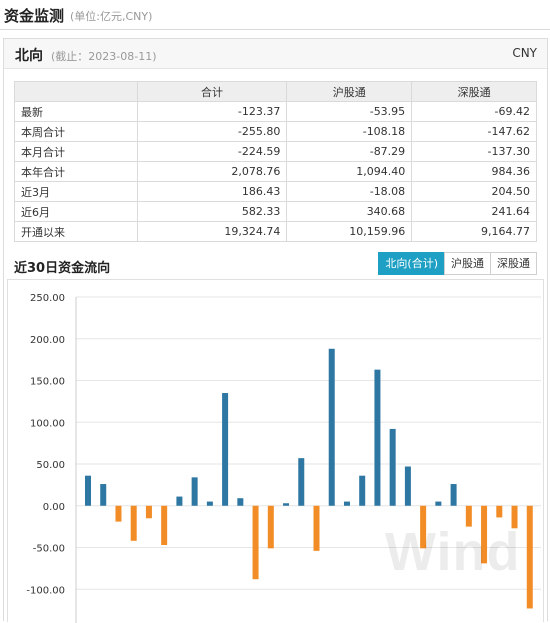 This screenshot has width=550, height=623. What do you see at coordinates (54, 507) in the screenshot?
I see `y-tick-label: 0.00` at bounding box center [54, 507].